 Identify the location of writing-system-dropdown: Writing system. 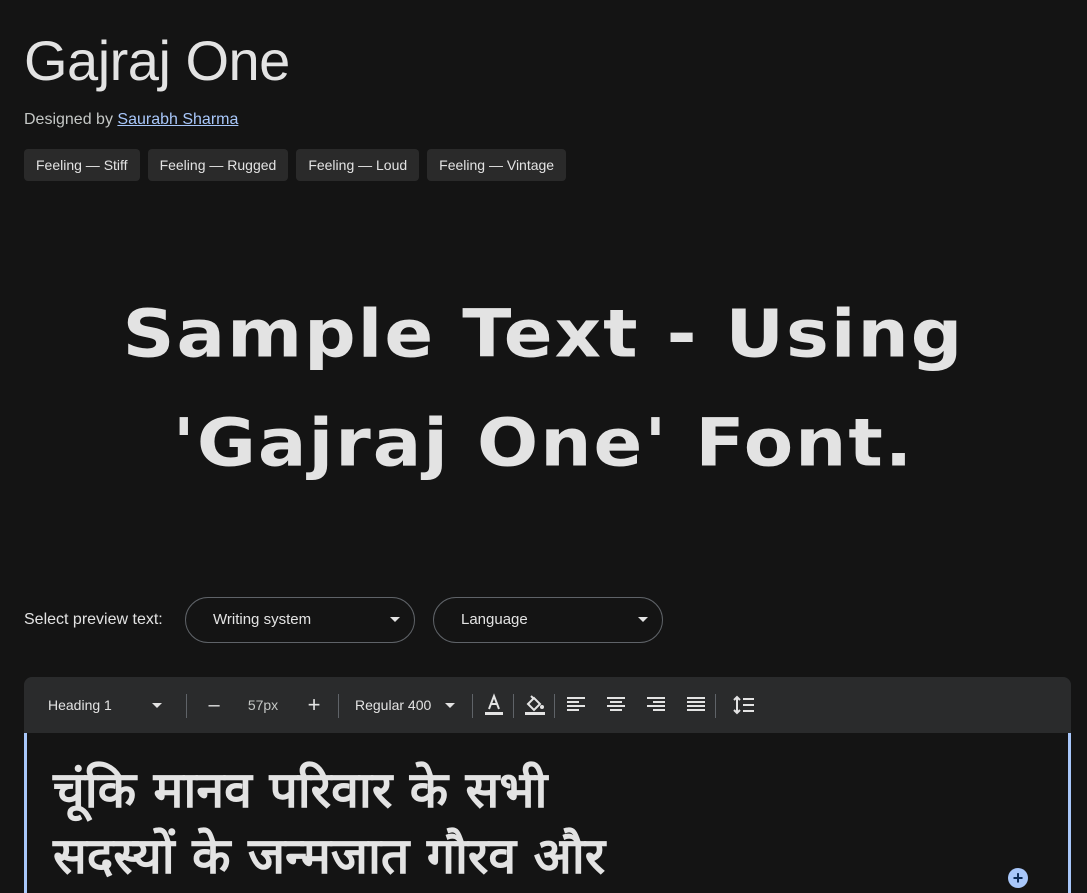
(300, 620).